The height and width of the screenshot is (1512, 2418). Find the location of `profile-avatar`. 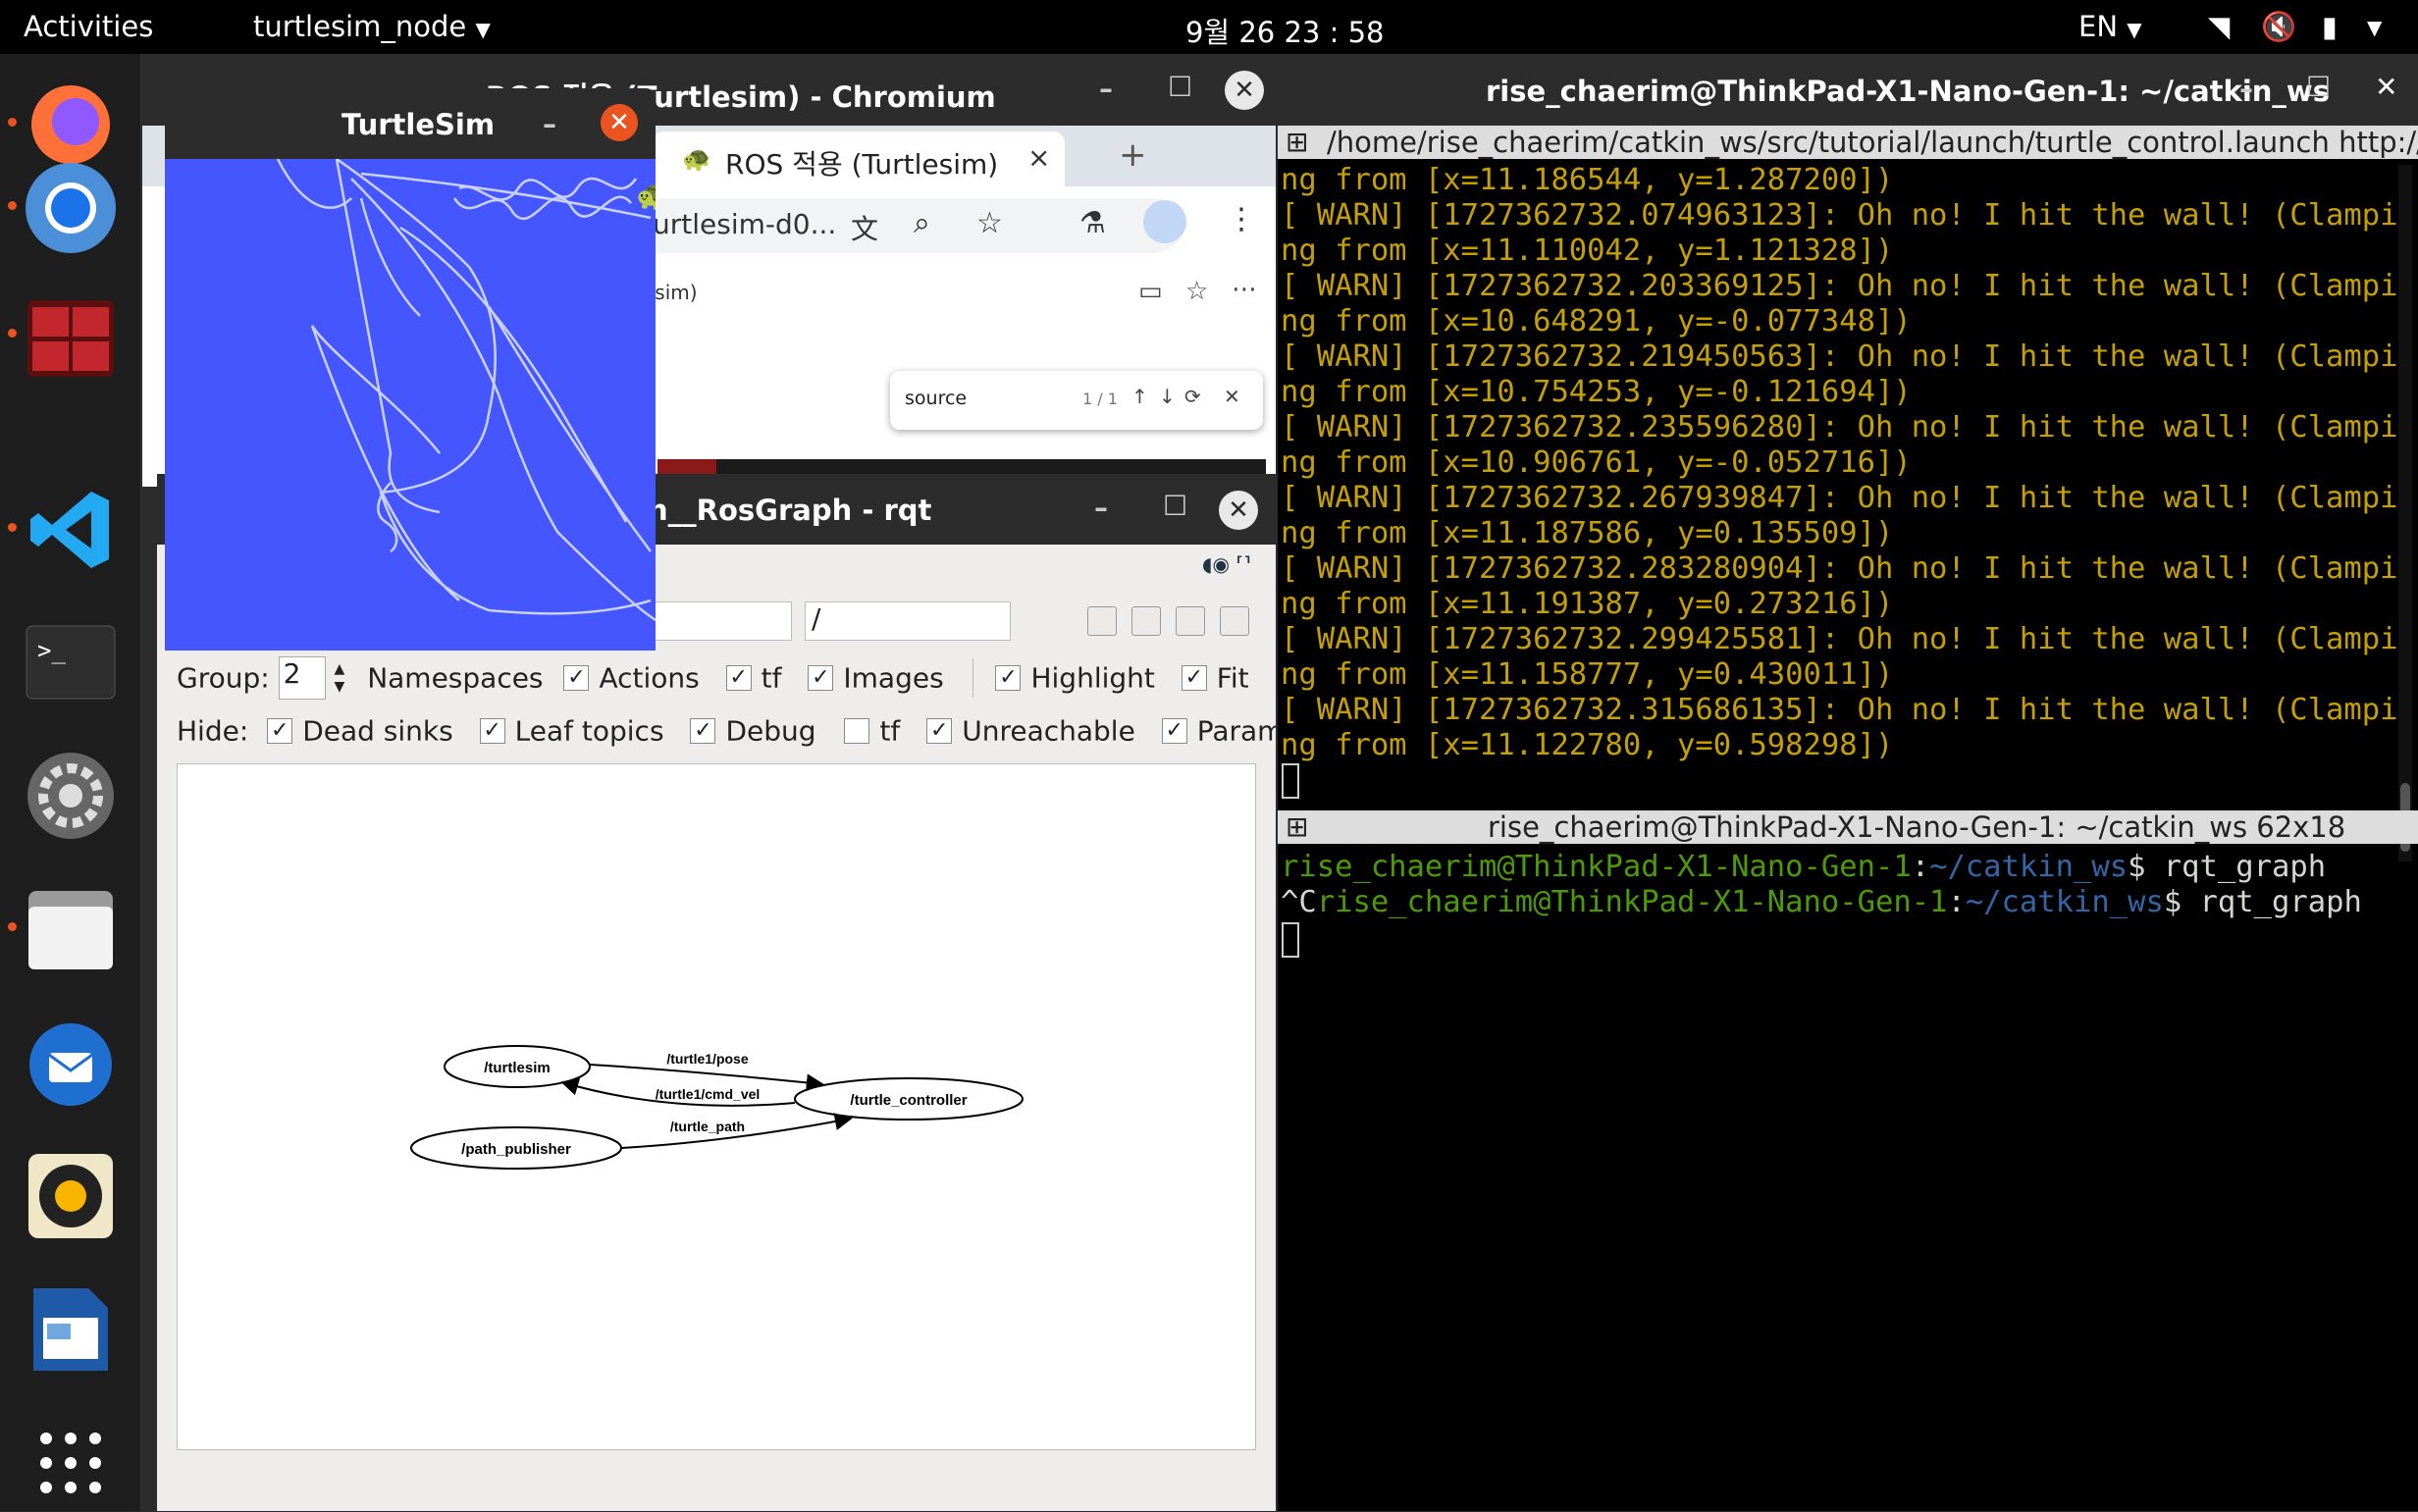

profile-avatar is located at coordinates (1164, 221).